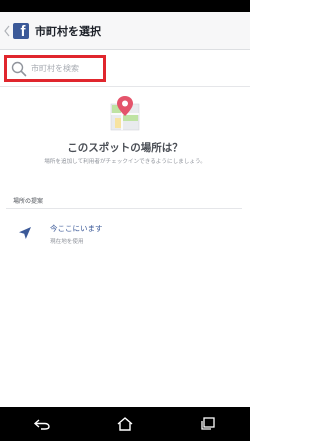 The width and height of the screenshot is (320, 441). I want to click on empty-state-description: 場所を追加して利用者がチェックインできるようにしましょう。, so click(125, 162).